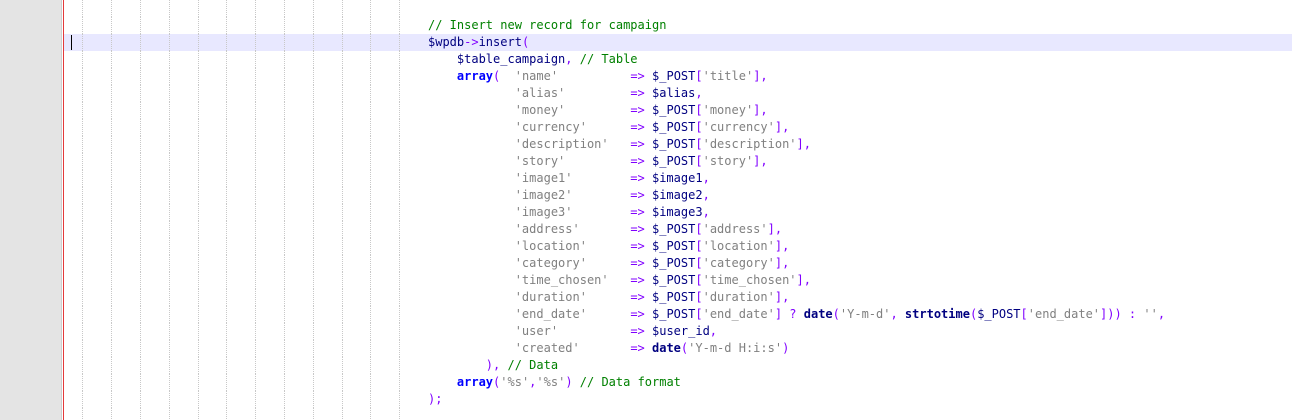 The height and width of the screenshot is (420, 1292). I want to click on code-line: 1410 'created' => date('Y-m-d H:i:s'), so click(646, 348).